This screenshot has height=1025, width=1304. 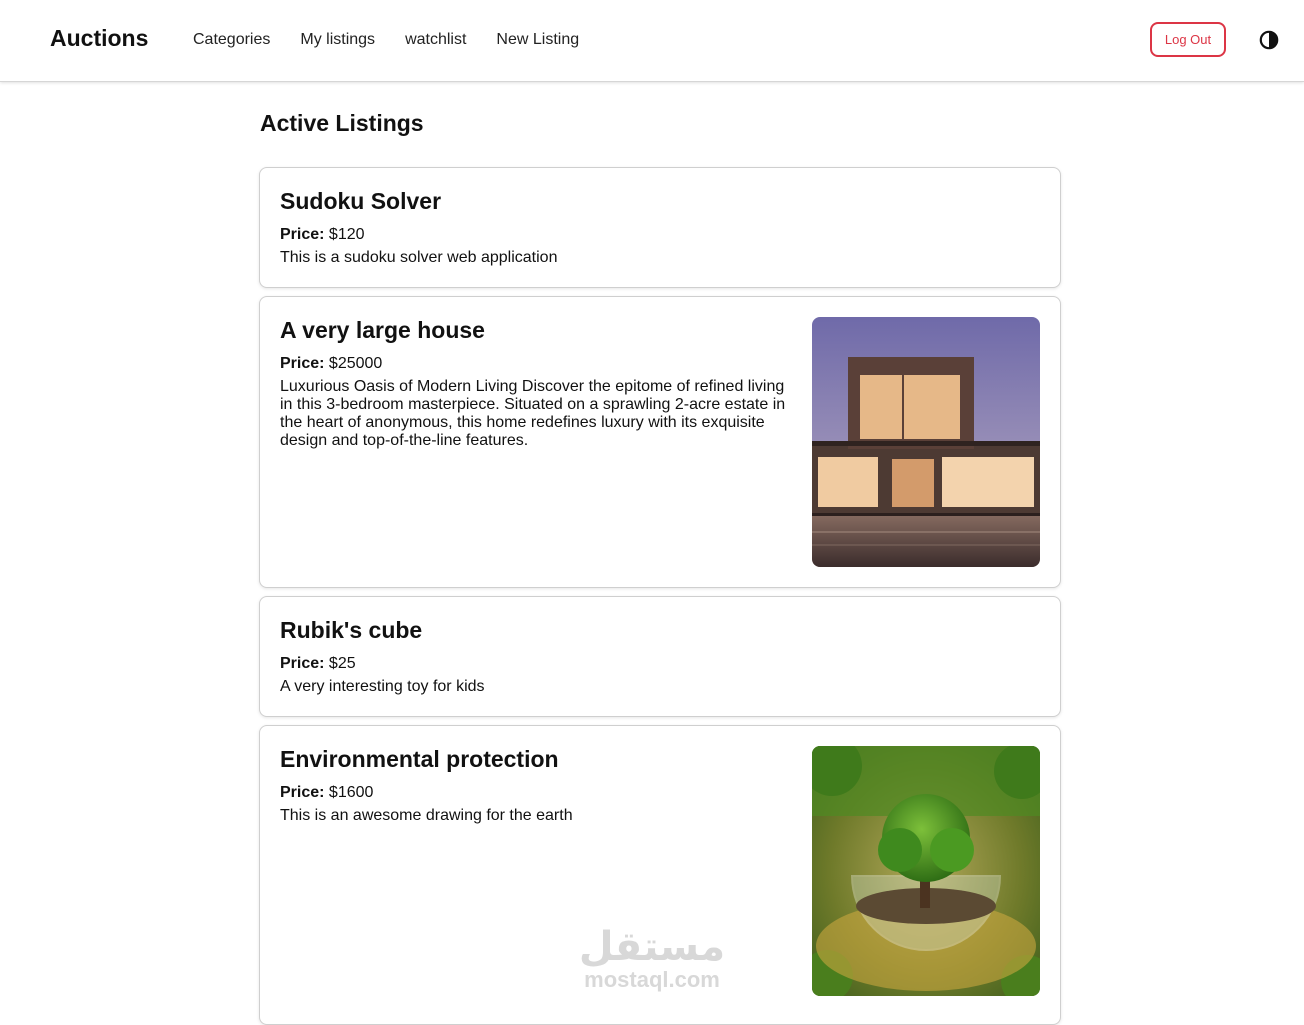 I want to click on listing-title: Rubik's cube, so click(x=351, y=630).